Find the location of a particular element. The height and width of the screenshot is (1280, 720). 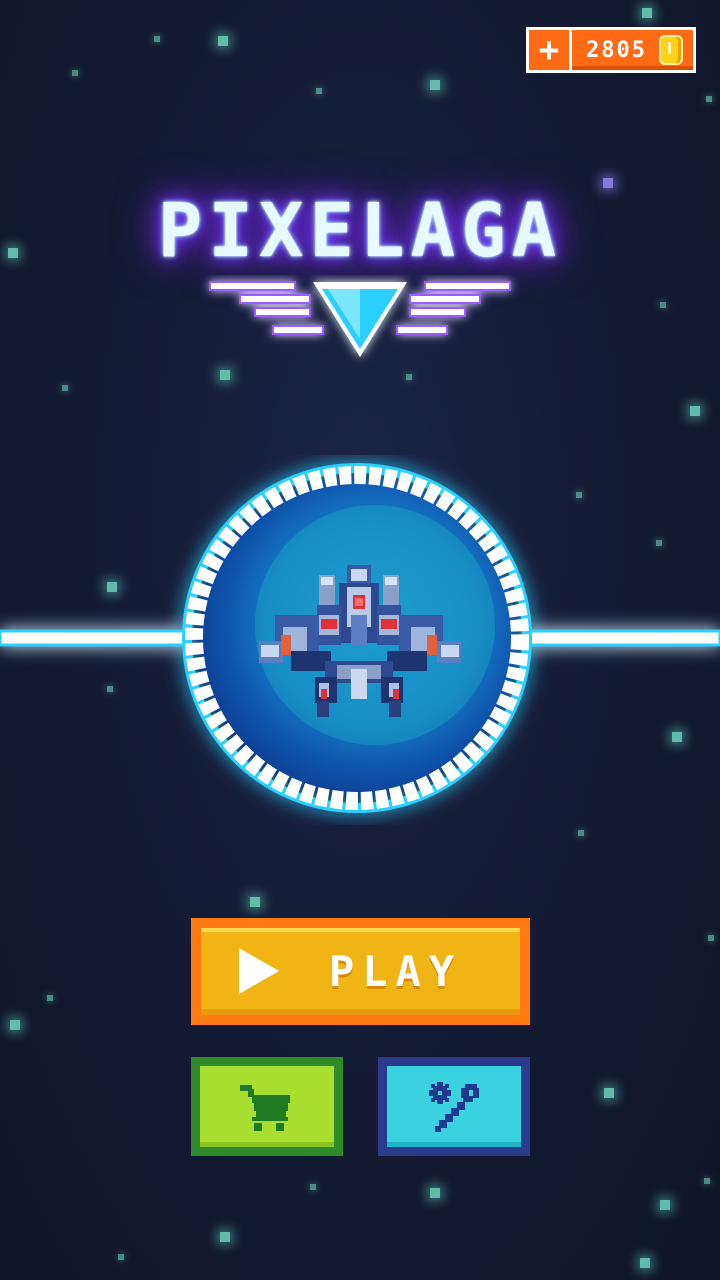

add-coins-button: + is located at coordinates (549, 50).